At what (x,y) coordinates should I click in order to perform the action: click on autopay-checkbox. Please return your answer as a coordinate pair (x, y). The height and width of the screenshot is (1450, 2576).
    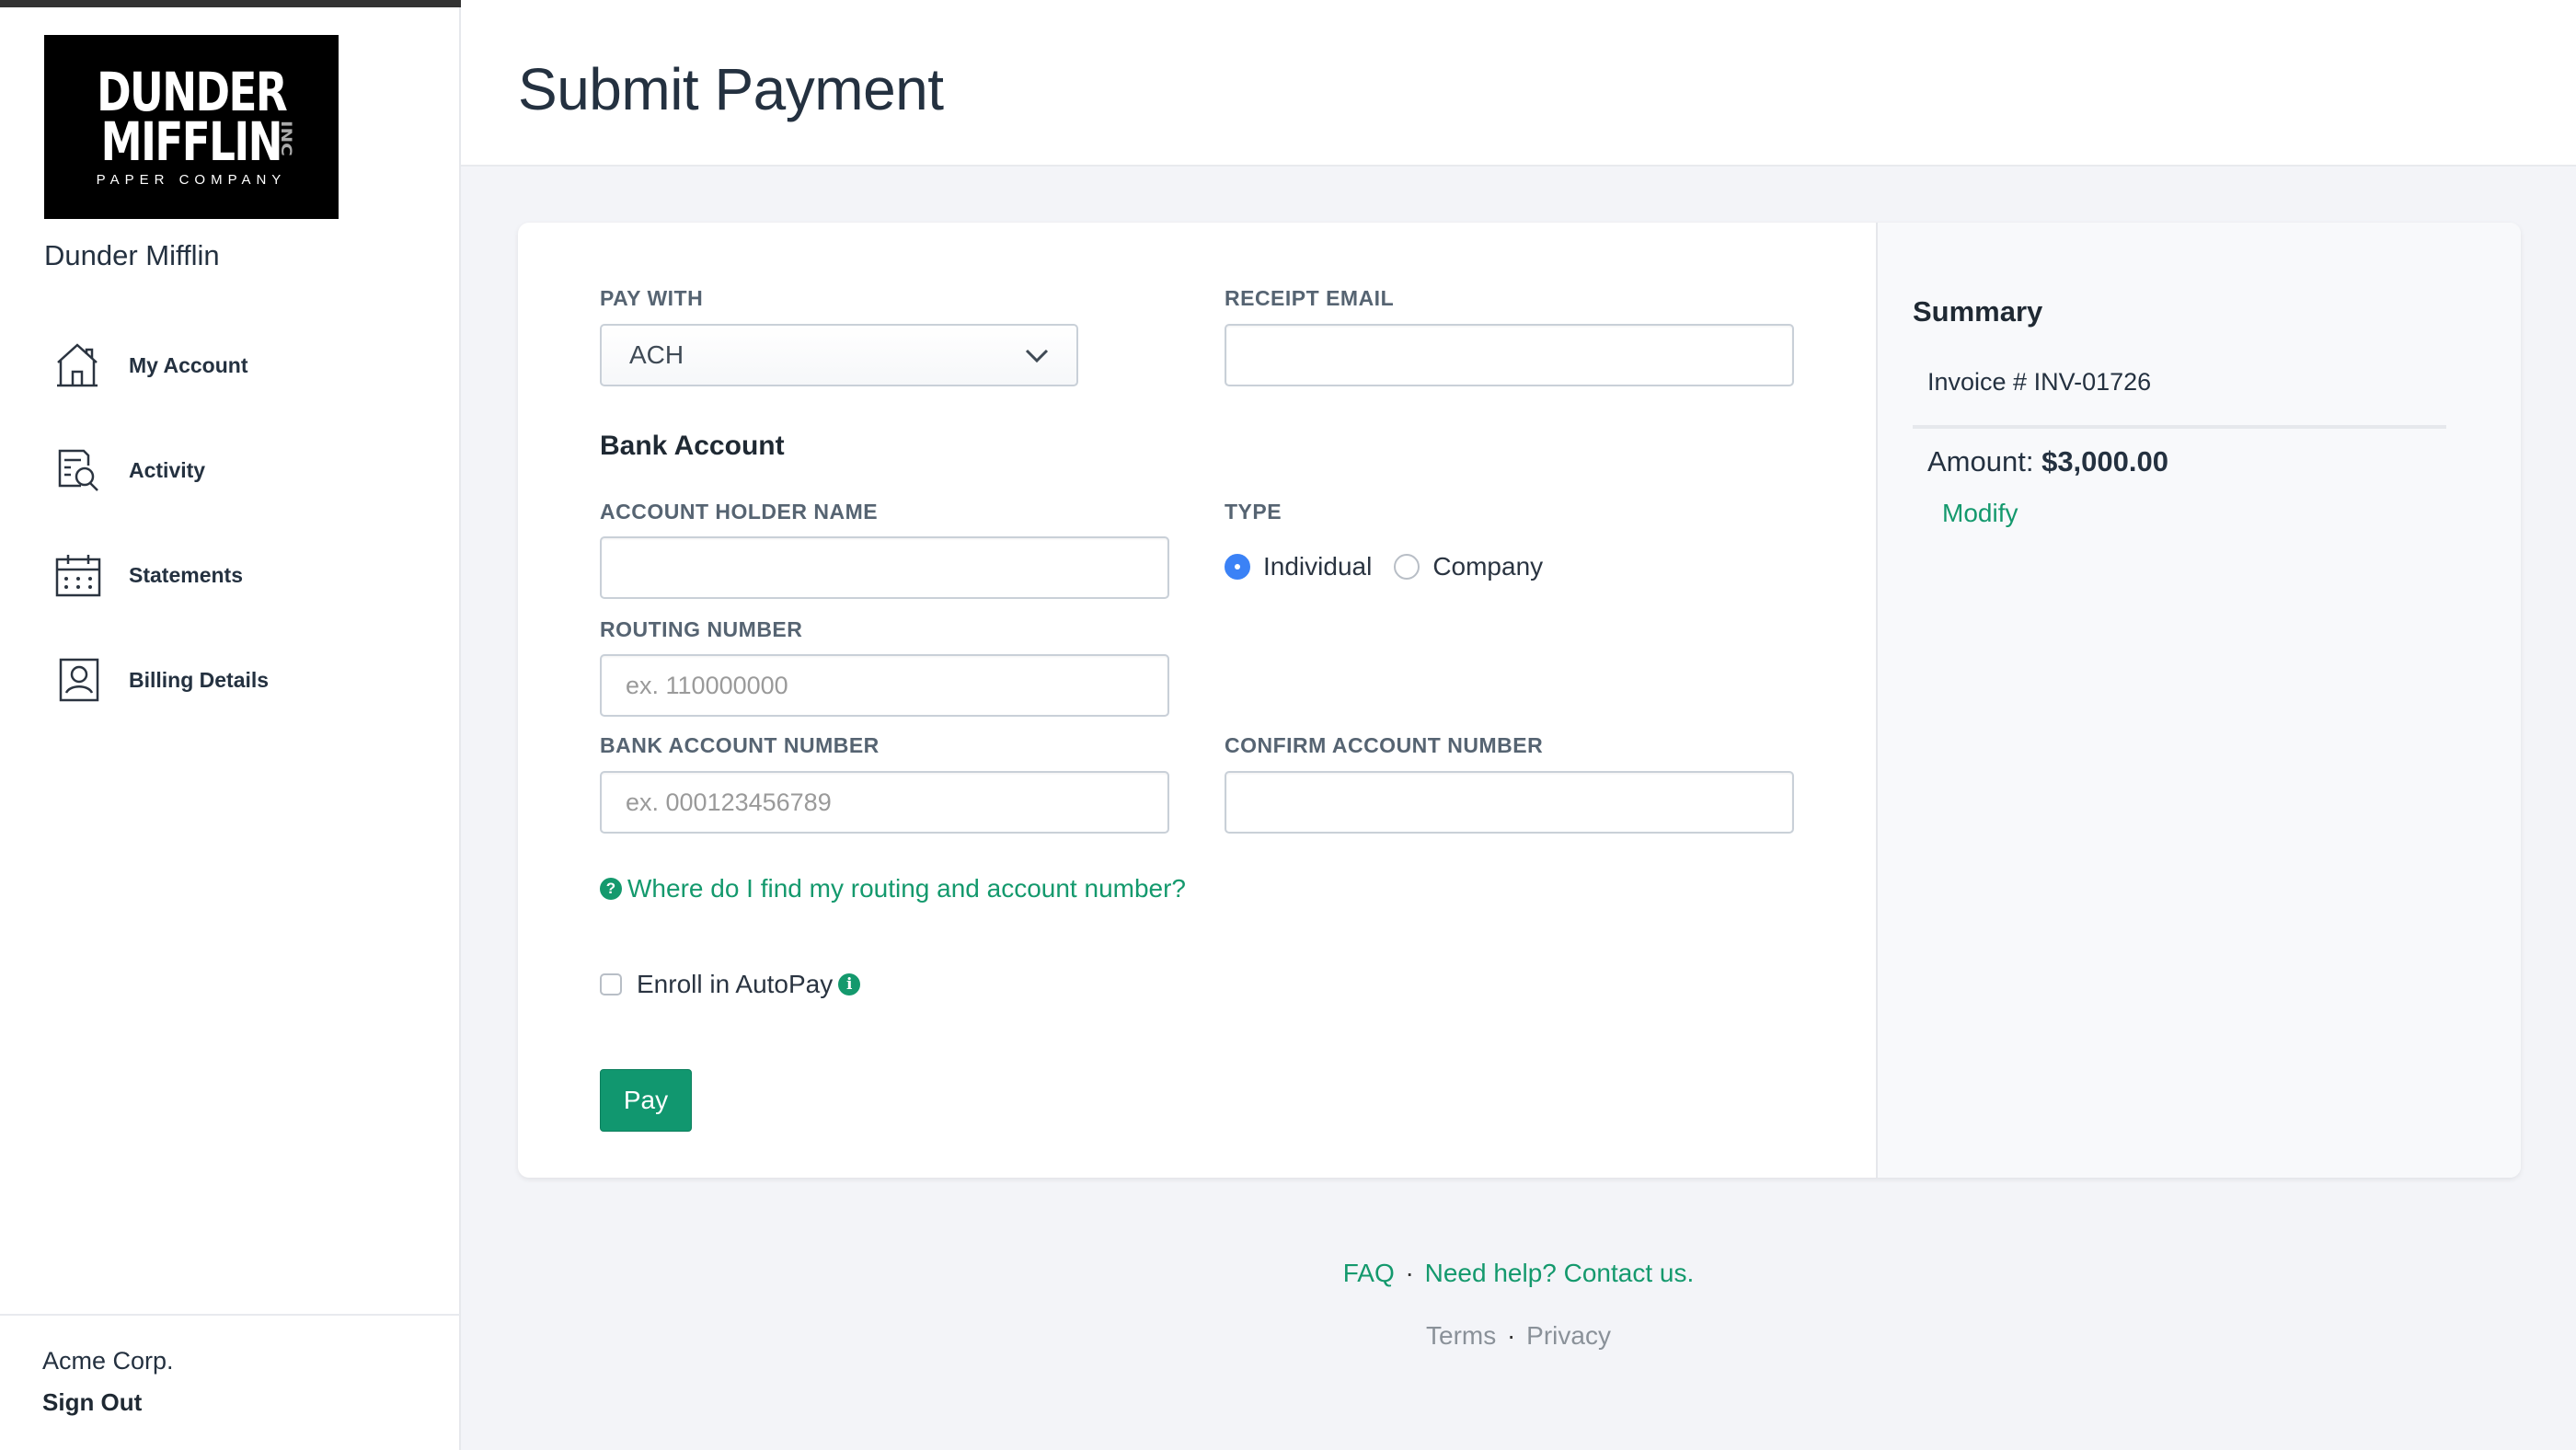
    Looking at the image, I should click on (611, 984).